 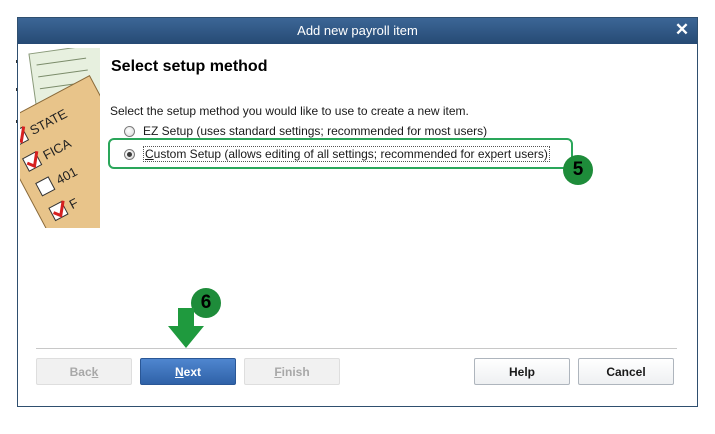 I want to click on help-button: Help, so click(x=522, y=371).